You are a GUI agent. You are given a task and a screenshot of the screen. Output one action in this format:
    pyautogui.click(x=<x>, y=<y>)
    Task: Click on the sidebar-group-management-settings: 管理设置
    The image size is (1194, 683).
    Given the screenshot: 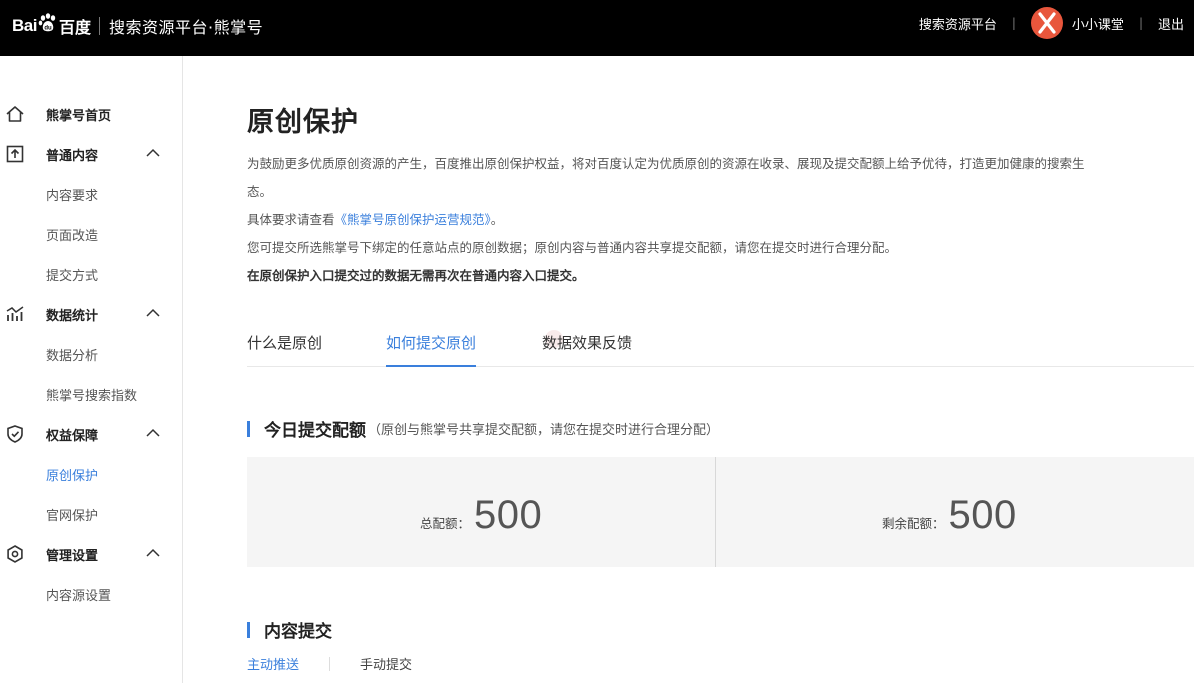 What is the action you would take?
    pyautogui.click(x=91, y=554)
    